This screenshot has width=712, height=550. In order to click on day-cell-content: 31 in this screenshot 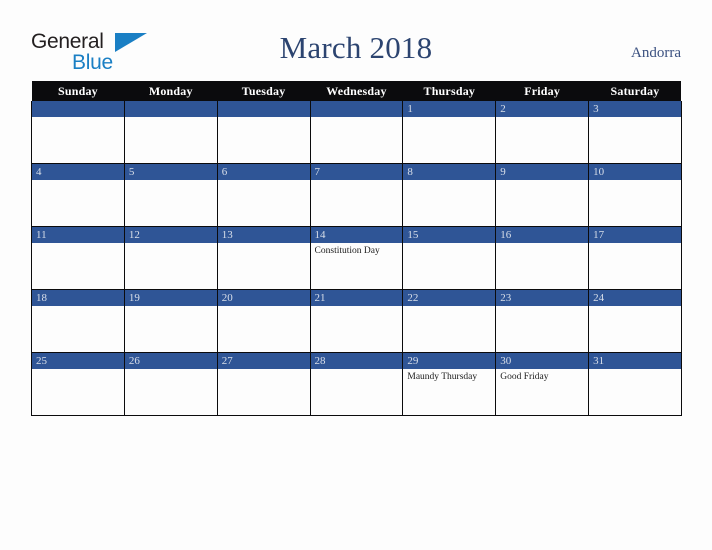, I will do `click(635, 384)`.